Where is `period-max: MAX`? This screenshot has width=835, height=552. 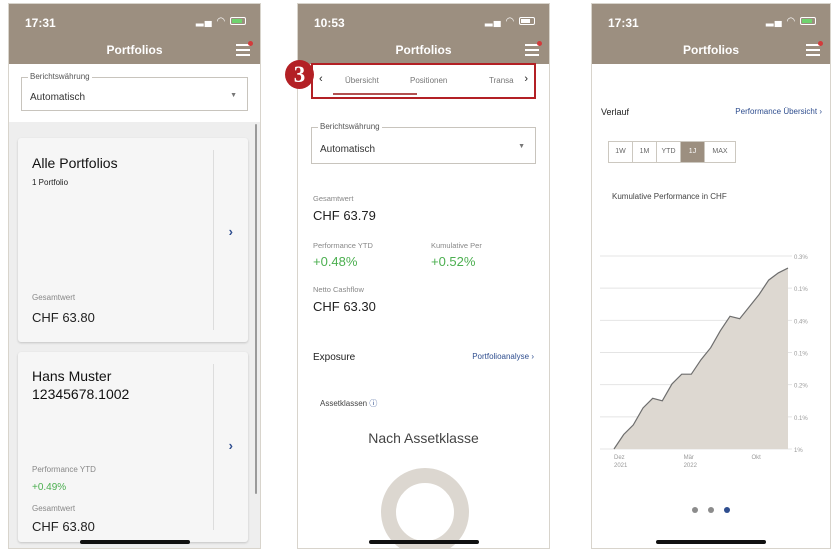 period-max: MAX is located at coordinates (720, 152).